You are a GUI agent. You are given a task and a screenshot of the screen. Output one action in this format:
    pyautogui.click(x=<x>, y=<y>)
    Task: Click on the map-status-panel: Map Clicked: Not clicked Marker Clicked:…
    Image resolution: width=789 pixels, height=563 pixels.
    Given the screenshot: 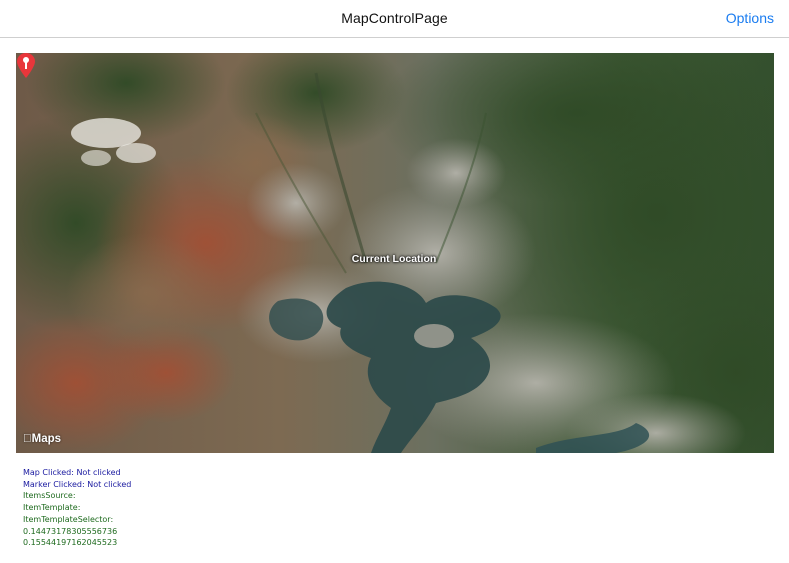 What is the action you would take?
    pyautogui.click(x=77, y=508)
    